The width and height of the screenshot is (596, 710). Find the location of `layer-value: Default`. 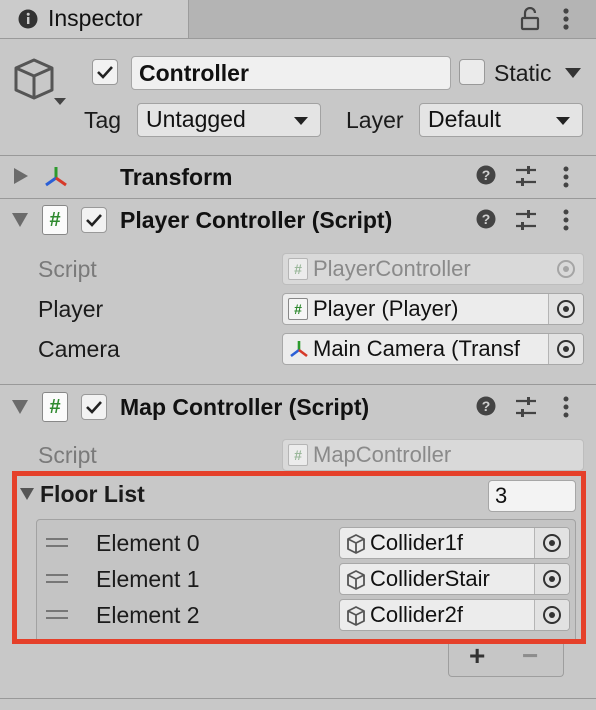

layer-value: Default is located at coordinates (464, 119).